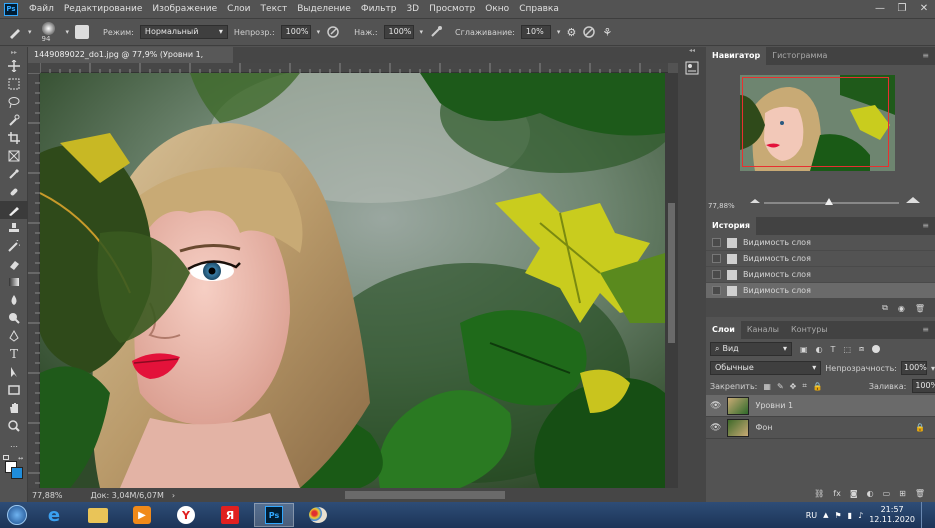  Describe the element at coordinates (230, 515) in the screenshot. I see `yandex-taskbar-icon: Я` at that location.